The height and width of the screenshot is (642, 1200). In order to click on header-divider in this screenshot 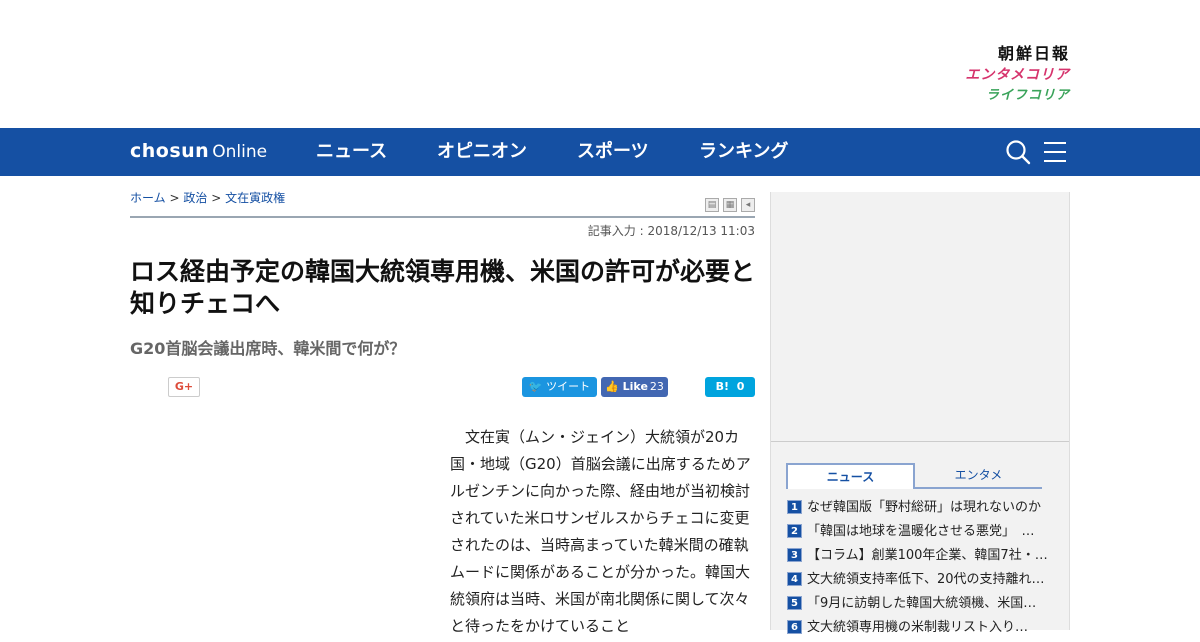, I will do `click(442, 217)`.